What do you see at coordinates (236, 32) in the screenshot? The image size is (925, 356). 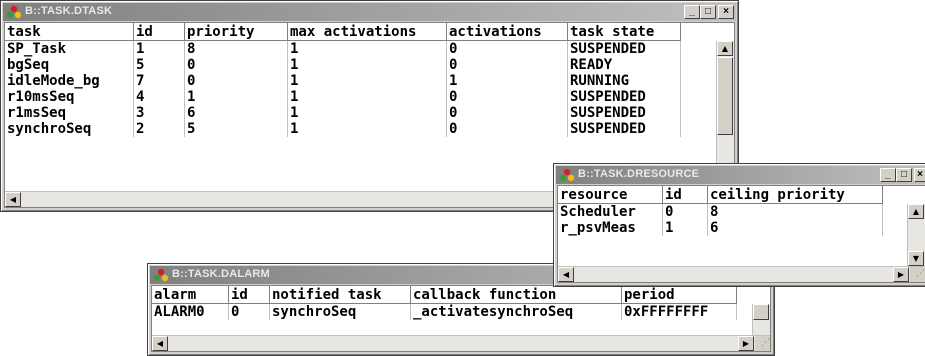 I see `column-header: priority` at bounding box center [236, 32].